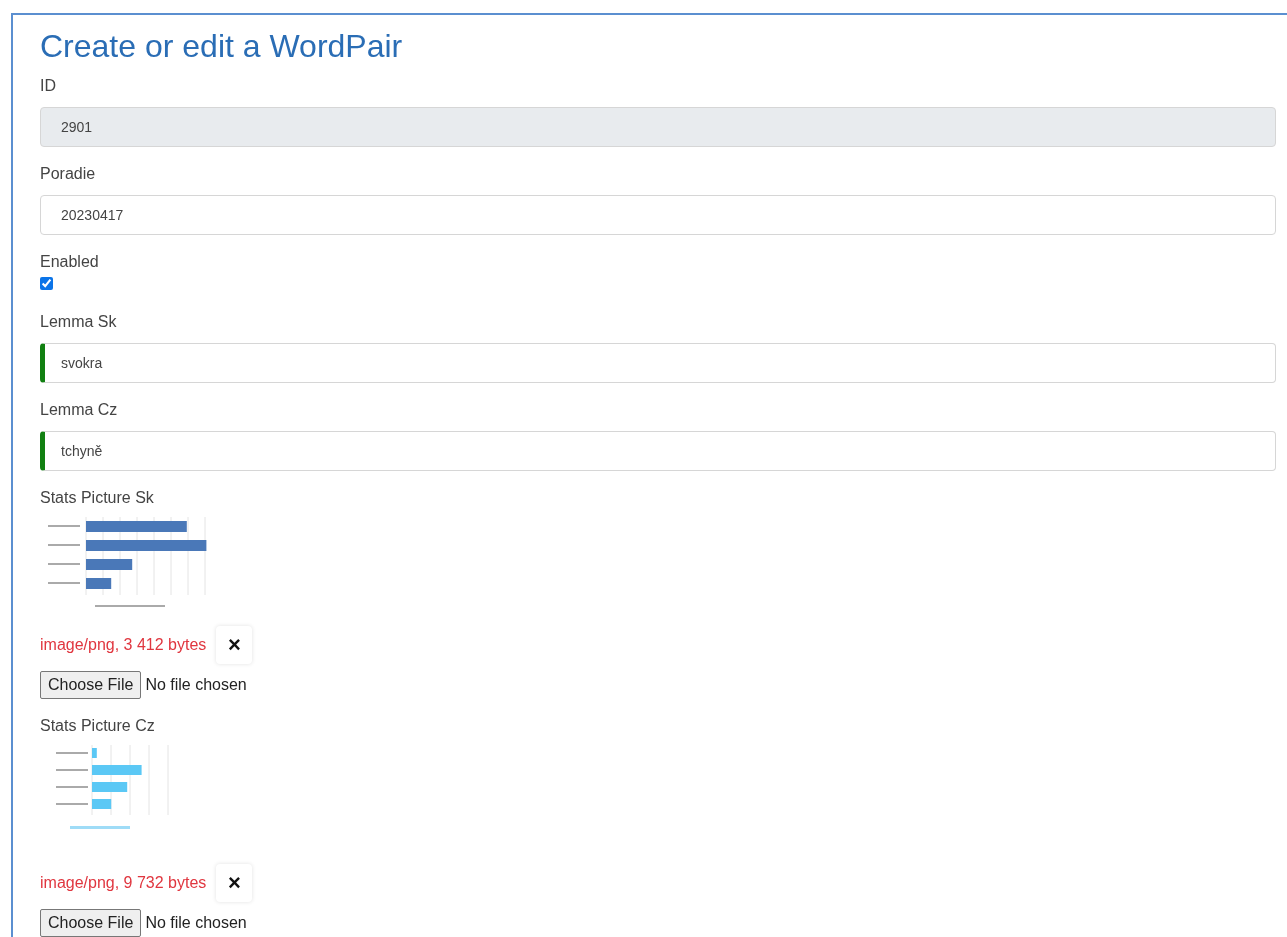 Image resolution: width=1287 pixels, height=937 pixels. Describe the element at coordinates (97, 498) in the screenshot. I see `field-label: Stats Picture Sk` at that location.